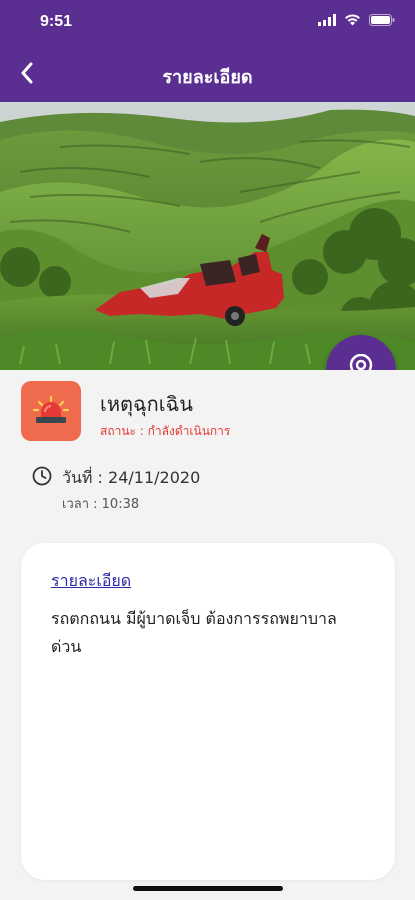 The width and height of the screenshot is (415, 900). What do you see at coordinates (208, 888) in the screenshot?
I see `home-indicator` at bounding box center [208, 888].